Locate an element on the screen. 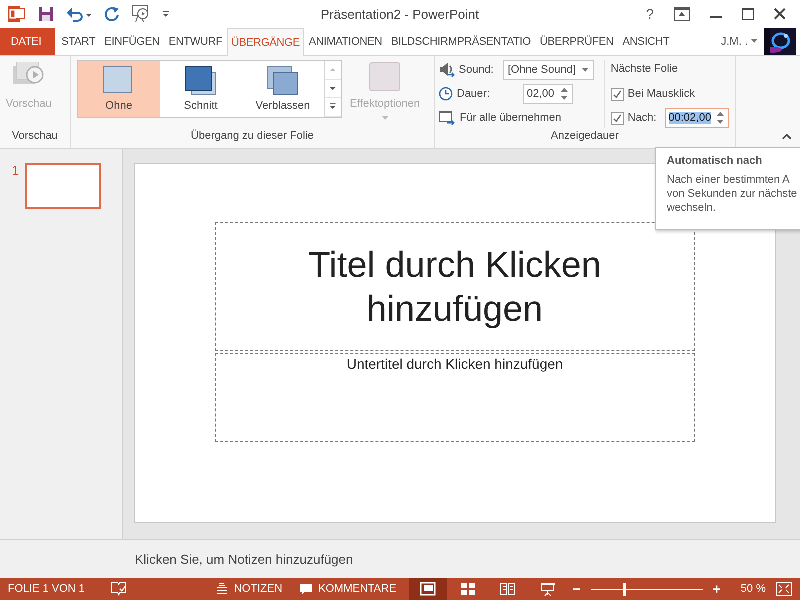 Image resolution: width=800 pixels, height=600 pixels. checkbox-label: Nach: is located at coordinates (642, 118).